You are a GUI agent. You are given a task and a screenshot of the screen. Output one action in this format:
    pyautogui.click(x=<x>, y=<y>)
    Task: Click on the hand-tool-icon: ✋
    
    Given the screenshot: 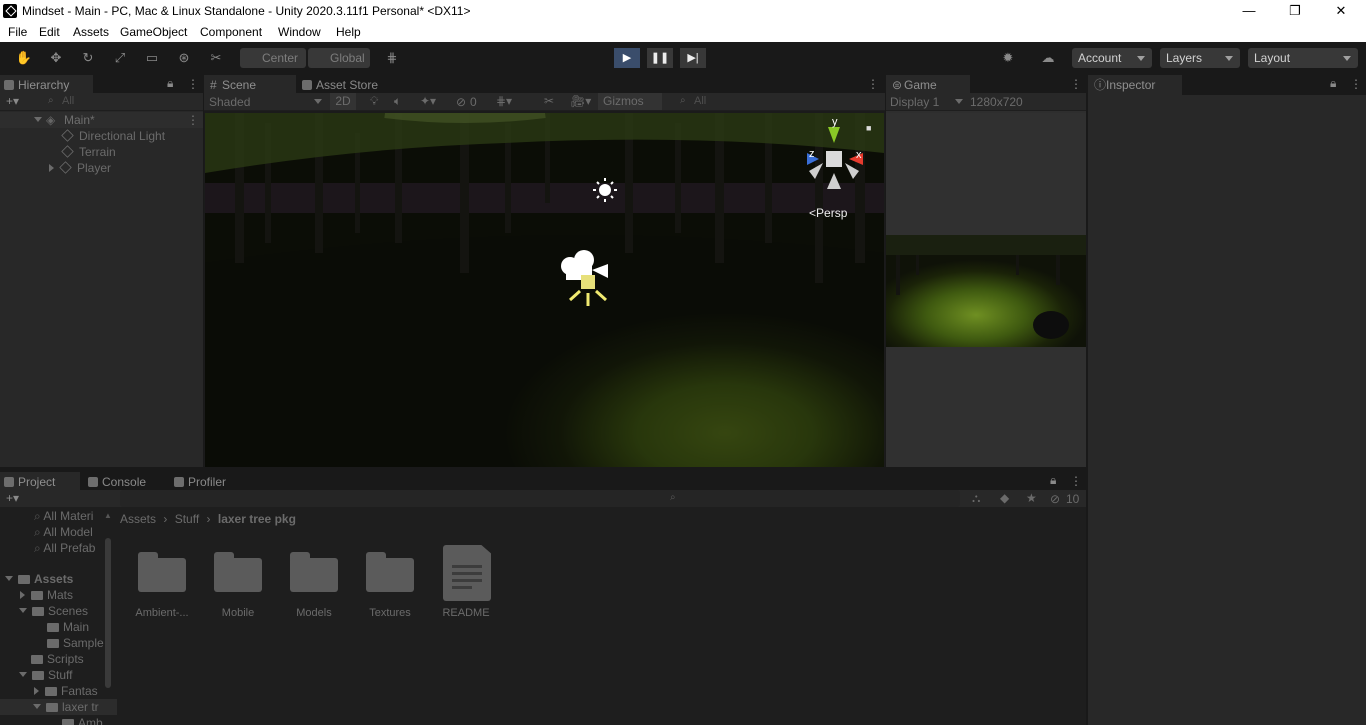 What is the action you would take?
    pyautogui.click(x=24, y=58)
    